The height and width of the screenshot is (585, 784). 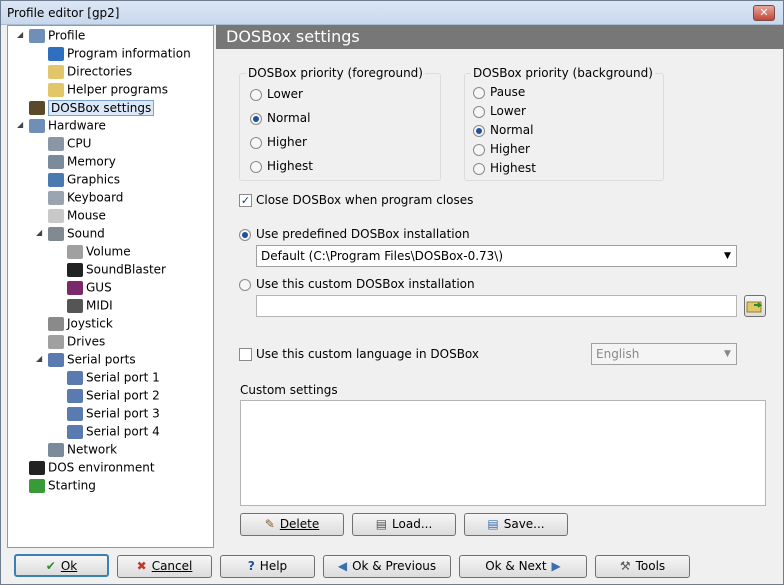 I want to click on tree-item-gus: GUS, so click(x=89, y=287).